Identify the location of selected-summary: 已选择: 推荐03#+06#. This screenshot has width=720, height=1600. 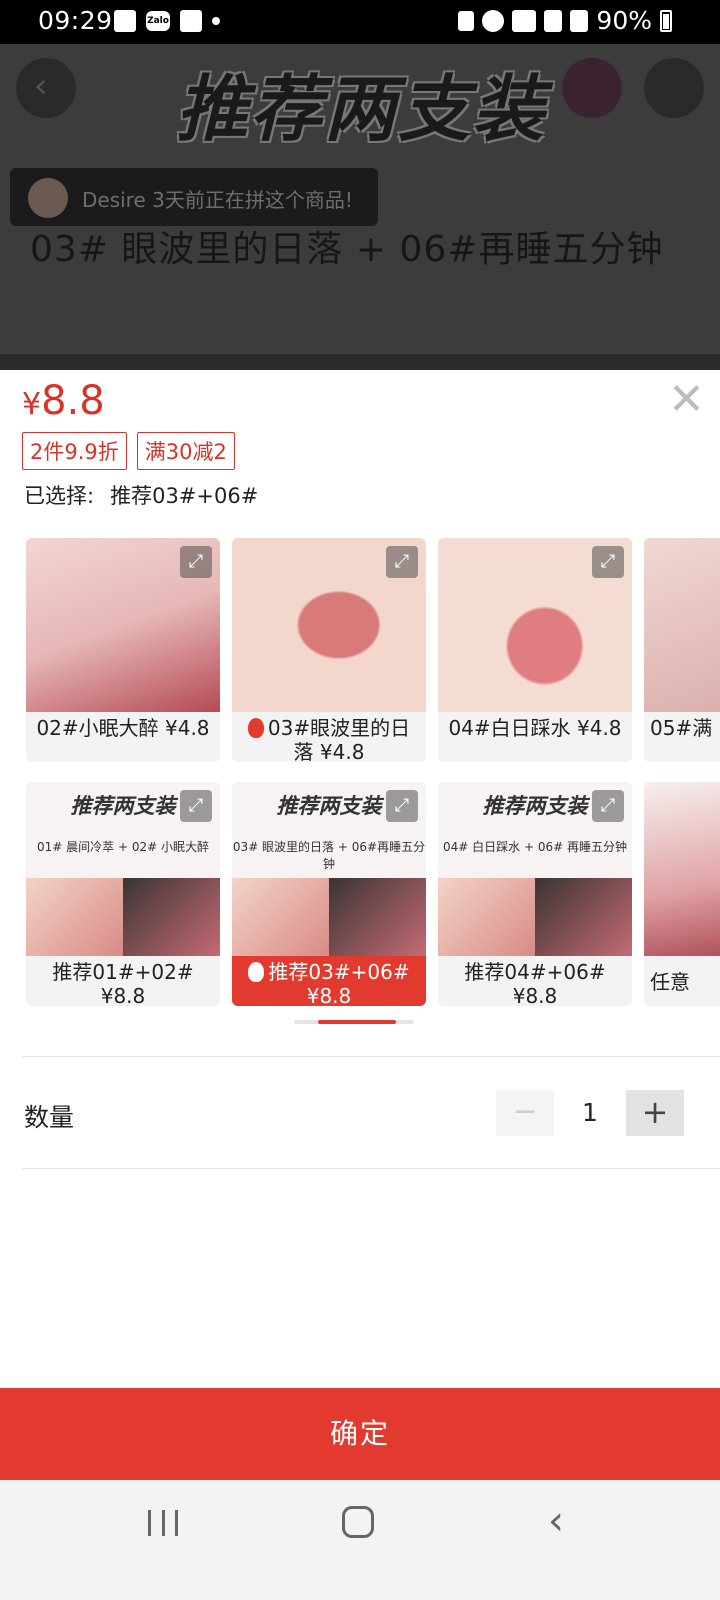
(141, 495).